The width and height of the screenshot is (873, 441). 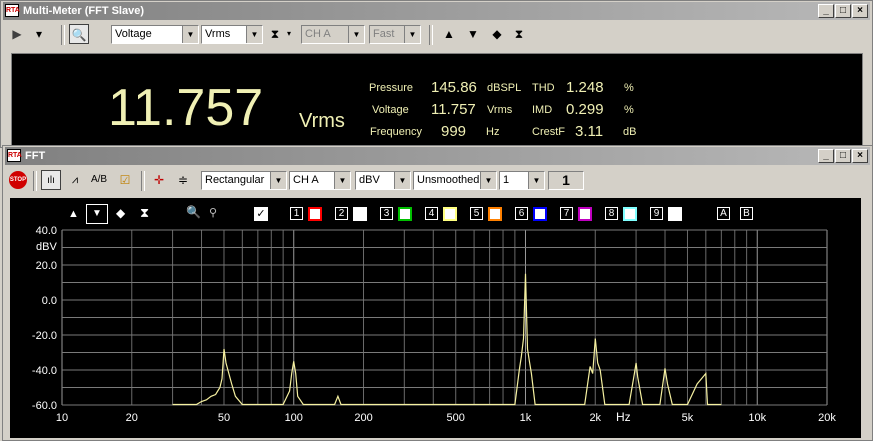 What do you see at coordinates (97, 214) in the screenshot?
I see `trace-down-icon: ▼` at bounding box center [97, 214].